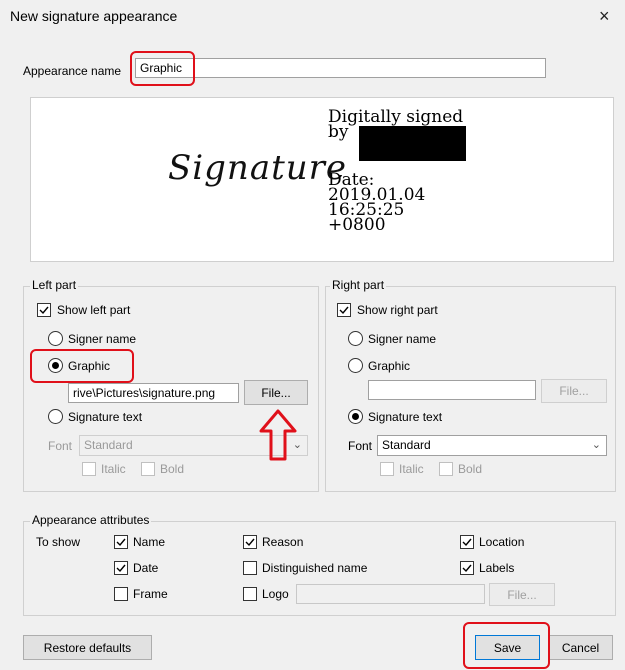 This screenshot has width=625, height=670. What do you see at coordinates (406, 445) in the screenshot?
I see `right-font-value: Standard` at bounding box center [406, 445].